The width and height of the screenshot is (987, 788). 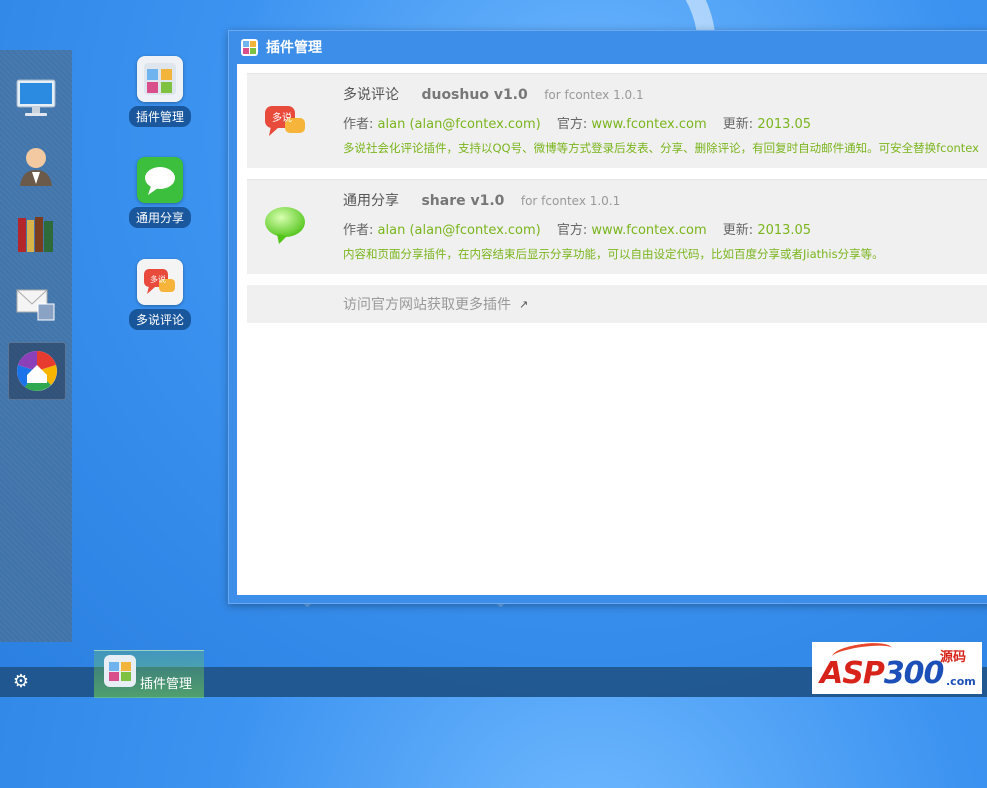 I want to click on desktop-icon-share: 通用分享, so click(x=160, y=192).